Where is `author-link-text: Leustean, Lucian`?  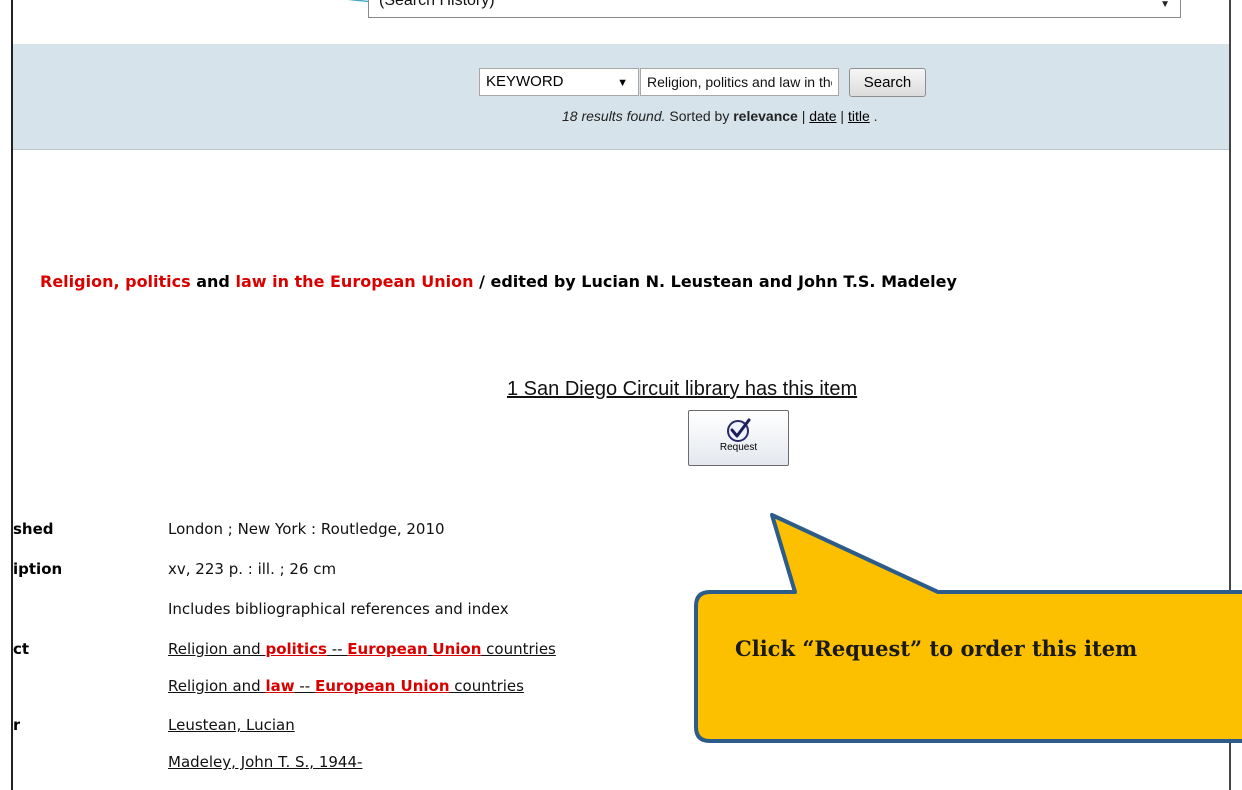
author-link-text: Leustean, Lucian is located at coordinates (231, 725).